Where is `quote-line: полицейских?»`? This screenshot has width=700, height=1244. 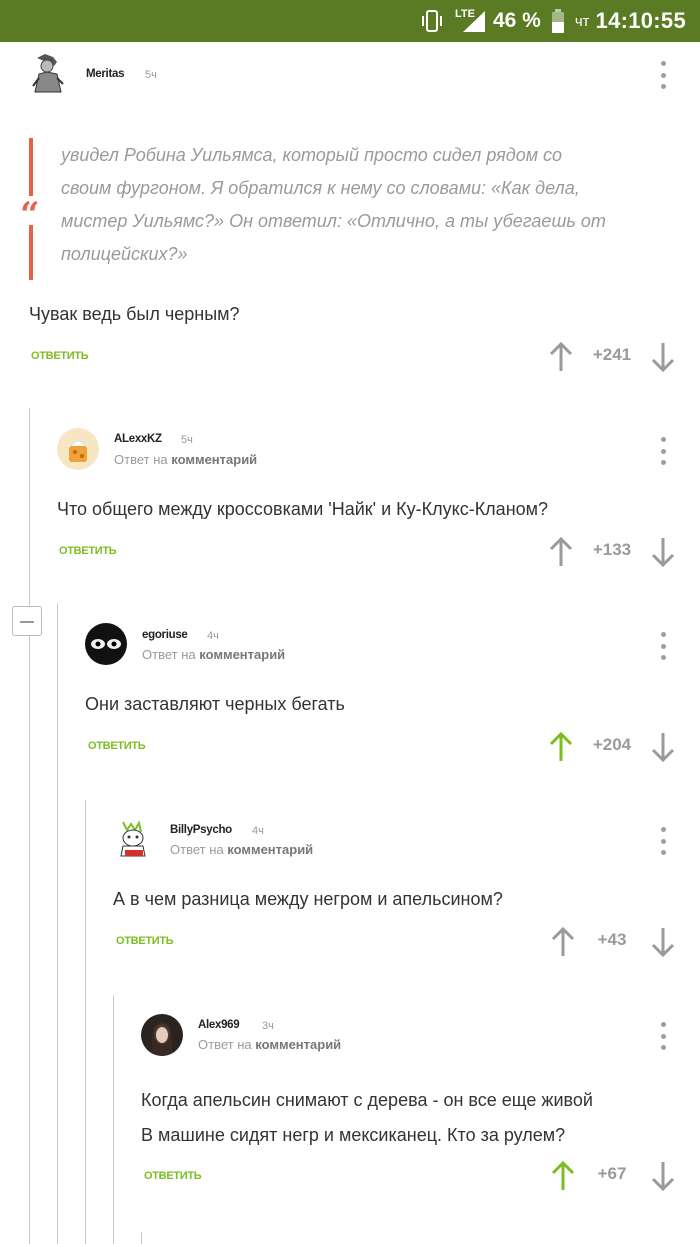 quote-line: полицейских?» is located at coordinates (124, 254).